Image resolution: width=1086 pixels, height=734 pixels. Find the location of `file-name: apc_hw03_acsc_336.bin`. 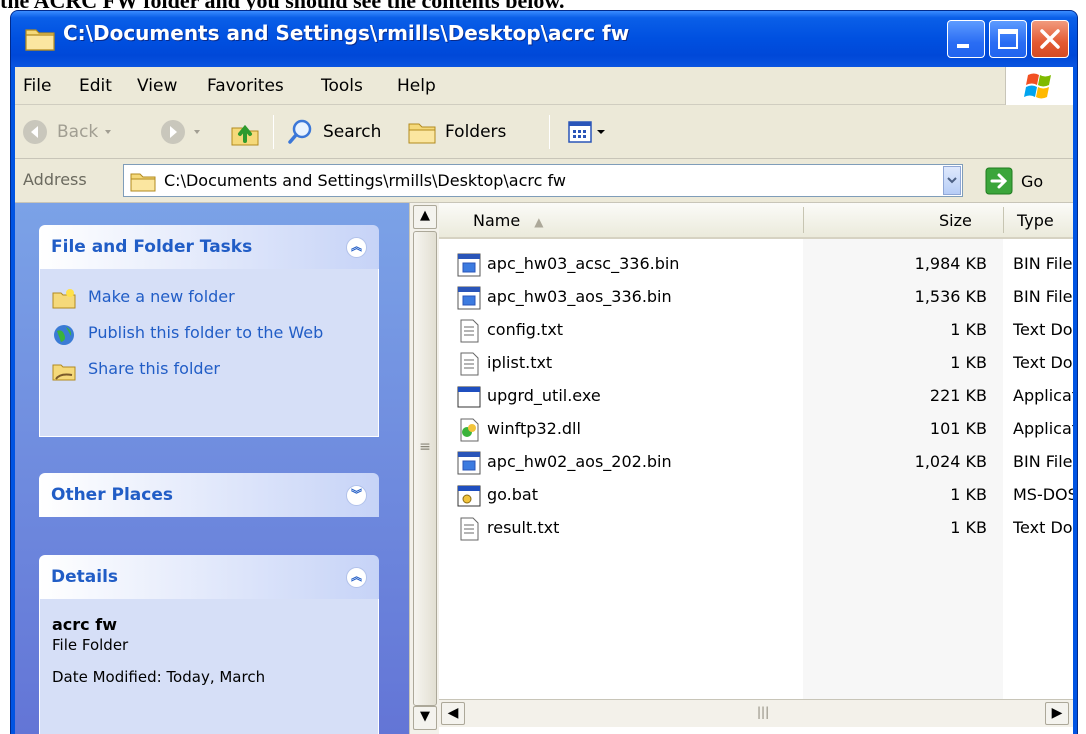

file-name: apc_hw03_acsc_336.bin is located at coordinates (583, 263).